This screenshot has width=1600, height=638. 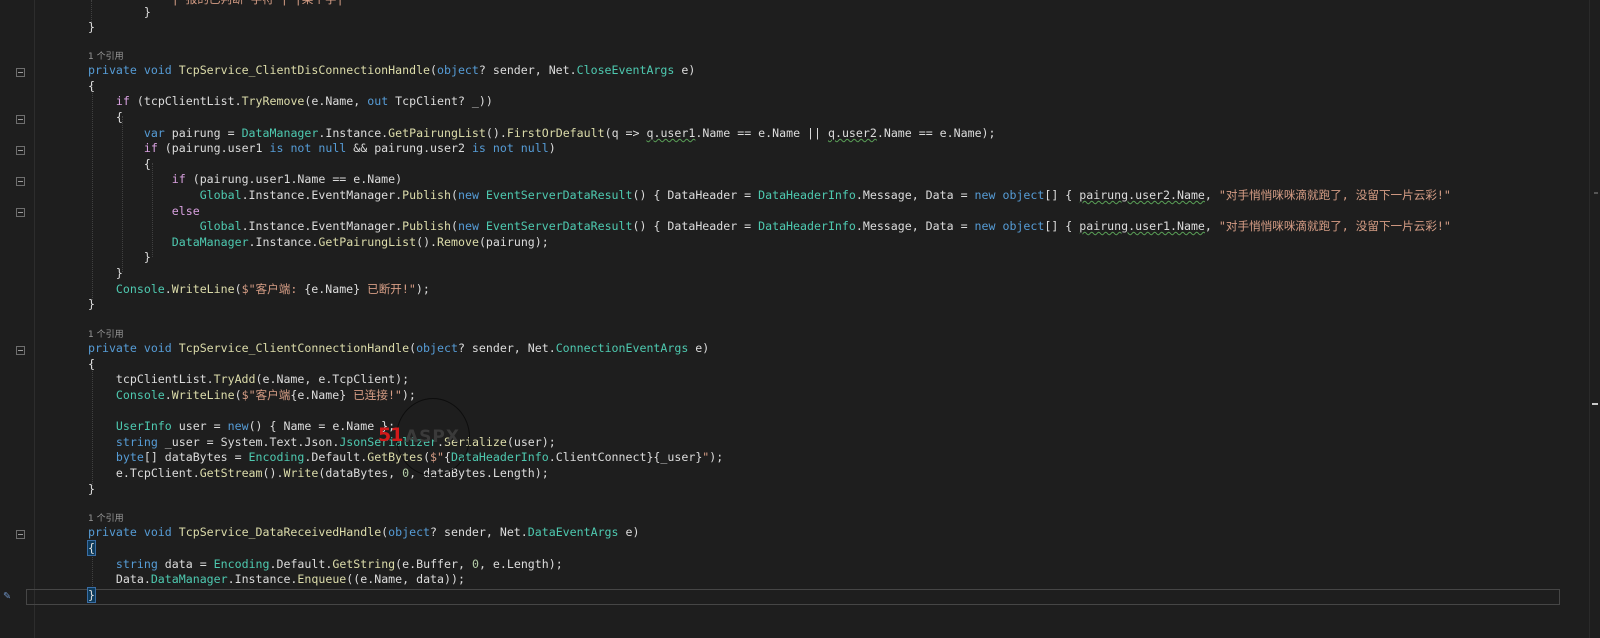 What do you see at coordinates (1594, 319) in the screenshot?
I see `vertical-scrollbar` at bounding box center [1594, 319].